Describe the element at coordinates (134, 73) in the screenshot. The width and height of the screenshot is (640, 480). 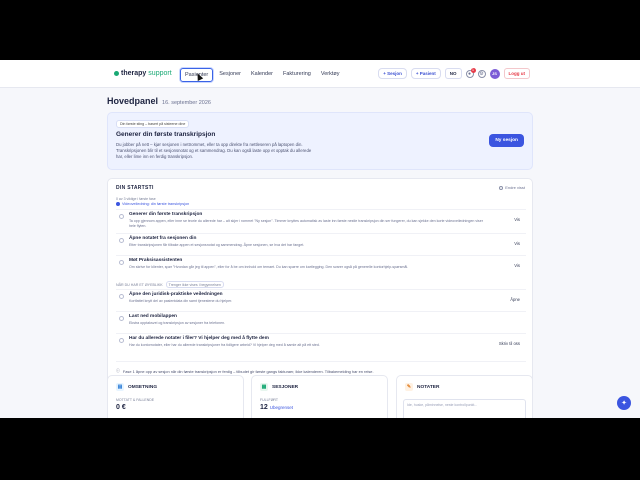
I see `logo-text-primary: therapy` at that location.